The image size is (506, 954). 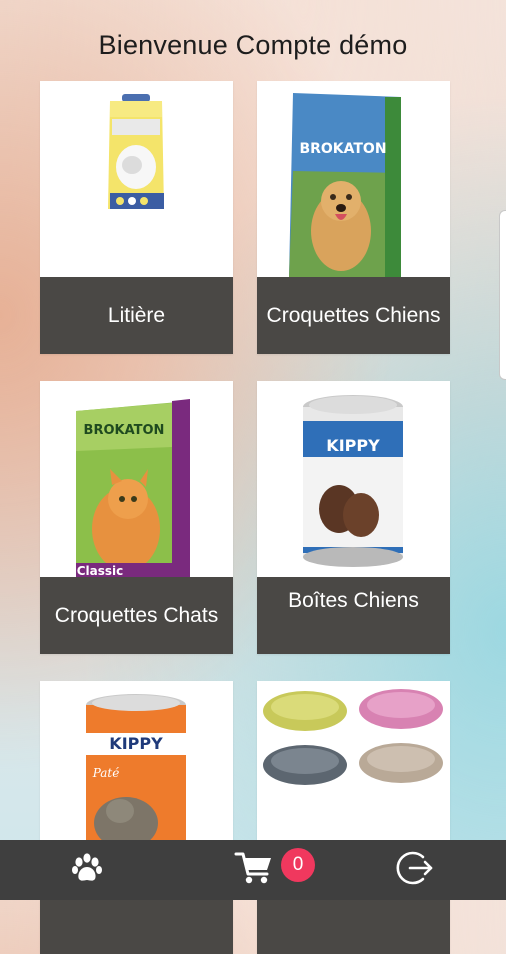 I want to click on logout-icon, so click(x=415, y=870).